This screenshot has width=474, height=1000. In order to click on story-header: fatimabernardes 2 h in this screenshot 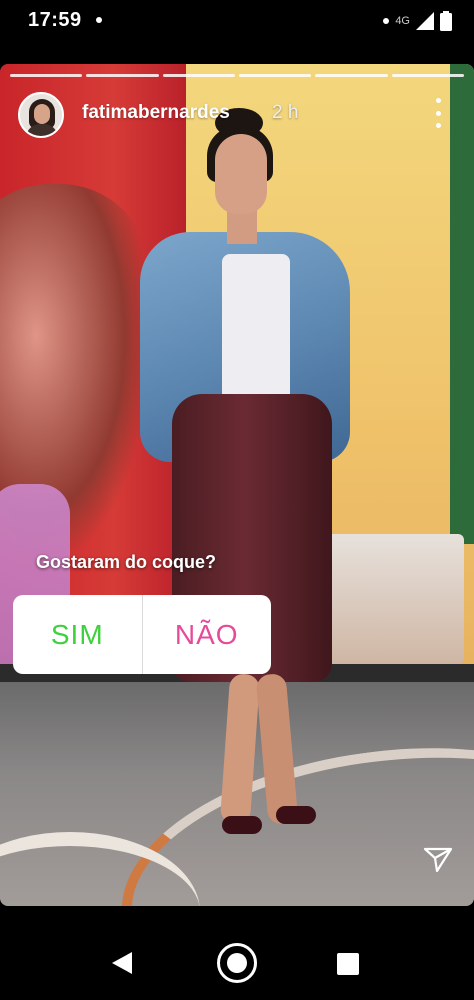, I will do `click(238, 115)`.